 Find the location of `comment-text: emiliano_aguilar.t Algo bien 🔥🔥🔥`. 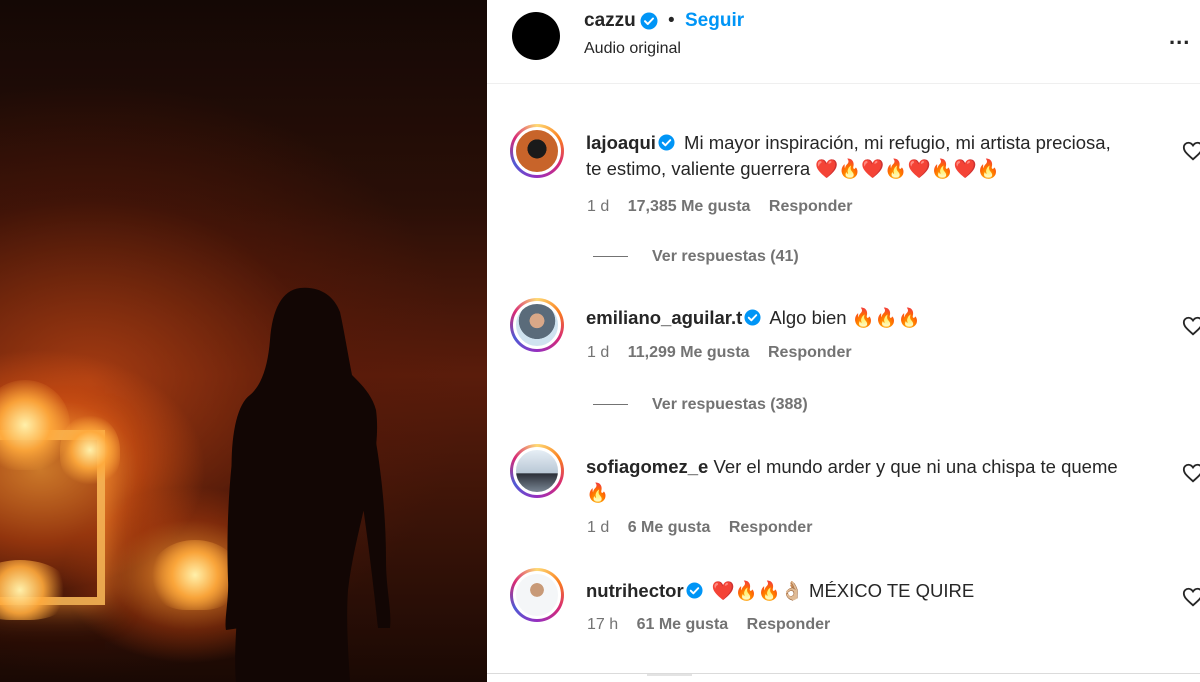

comment-text: emiliano_aguilar.t Algo bien 🔥🔥🔥 is located at coordinates (856, 318).